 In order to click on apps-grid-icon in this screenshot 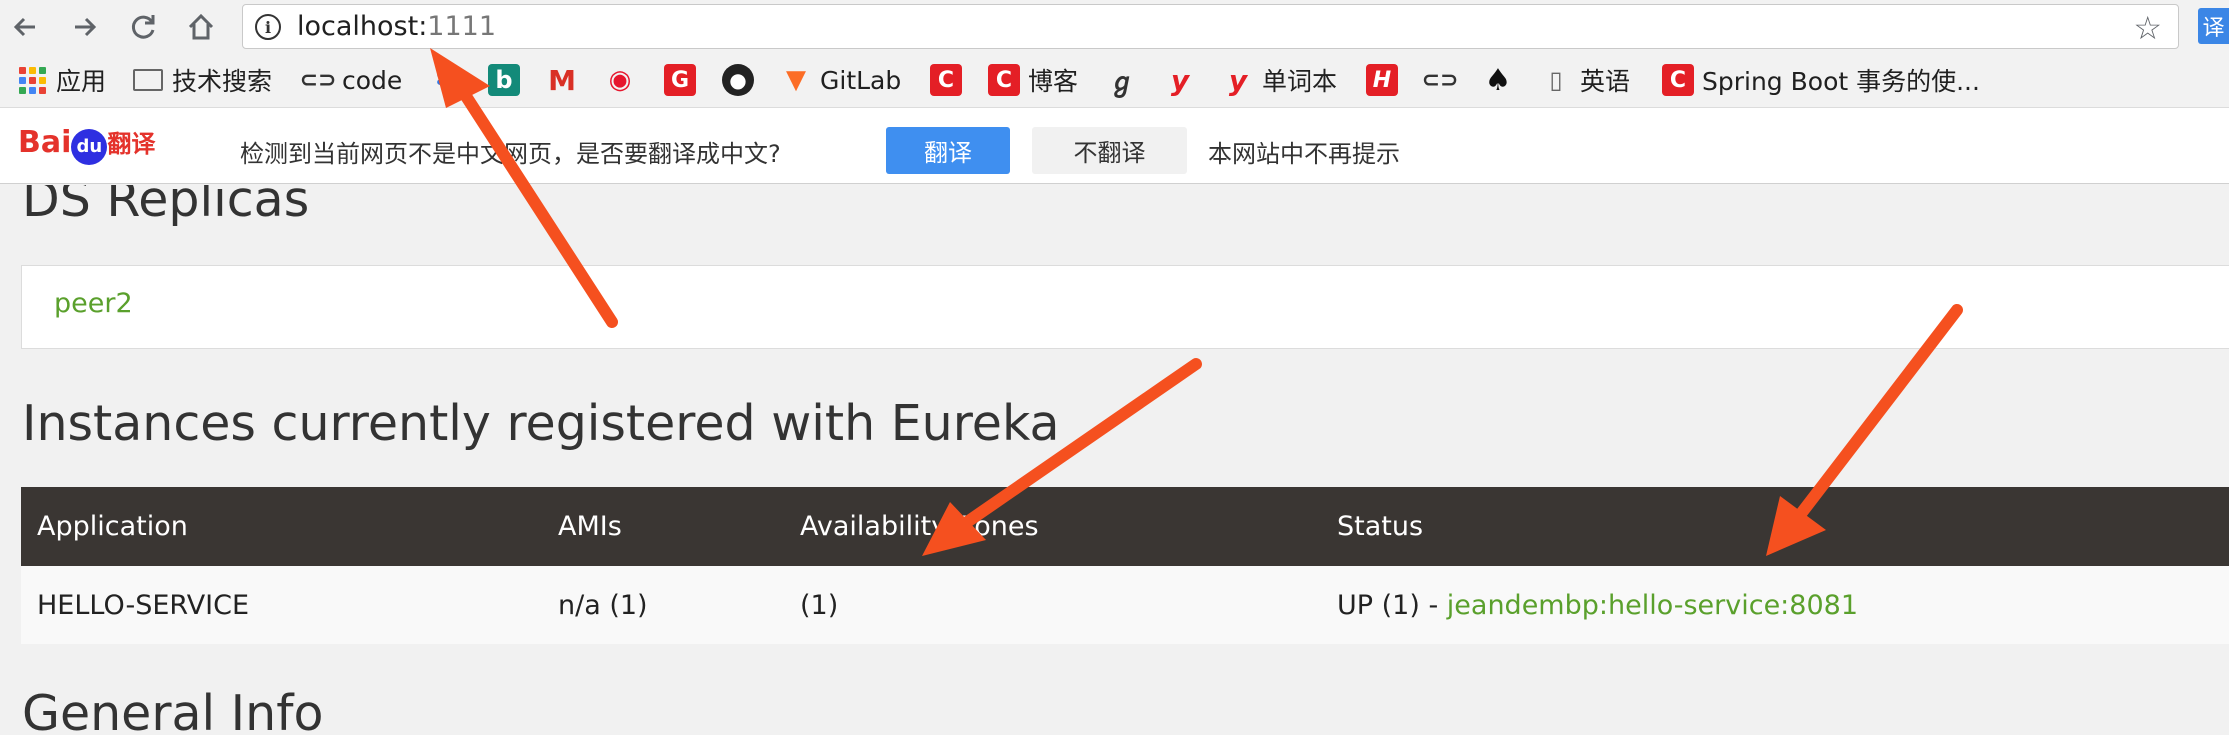, I will do `click(32, 80)`.